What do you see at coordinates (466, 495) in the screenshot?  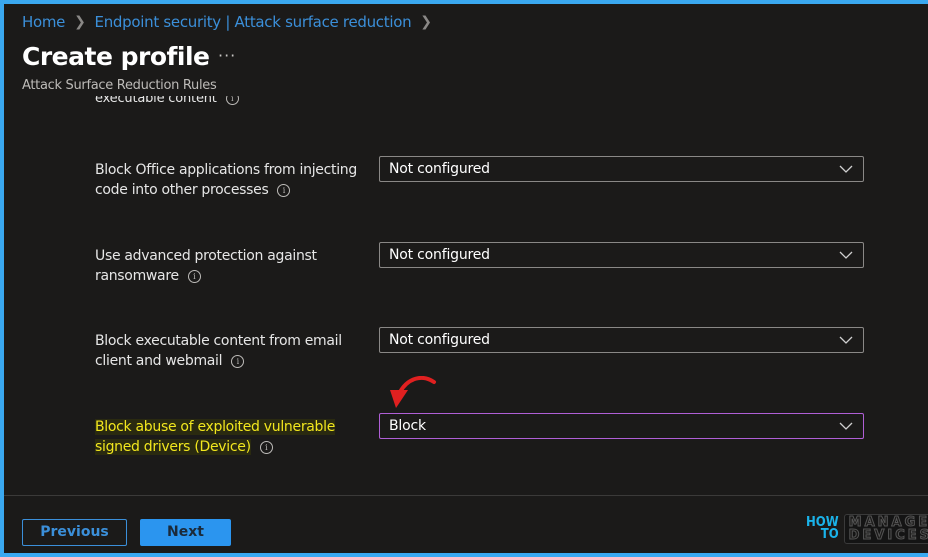 I see `footer-divider` at bounding box center [466, 495].